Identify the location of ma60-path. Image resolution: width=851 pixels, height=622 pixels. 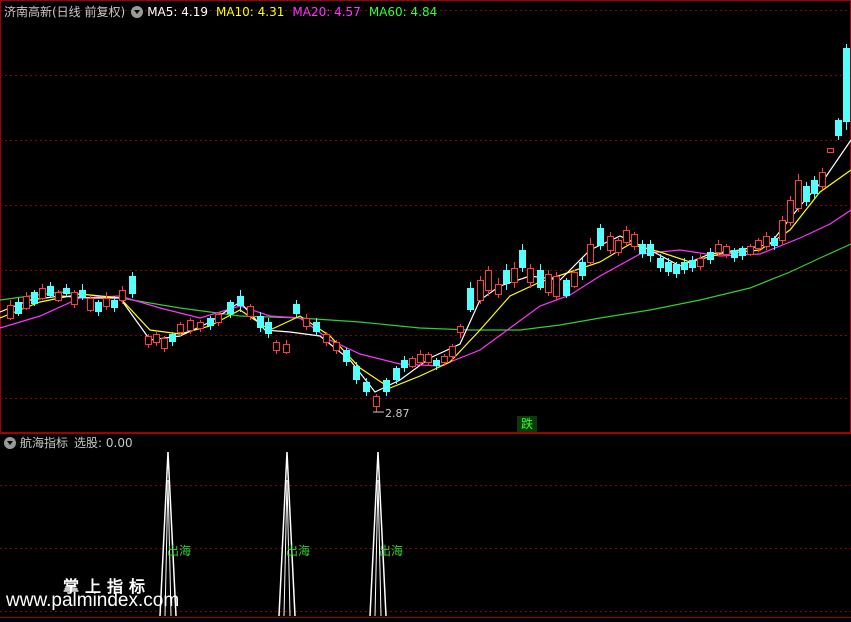
(425, 287).